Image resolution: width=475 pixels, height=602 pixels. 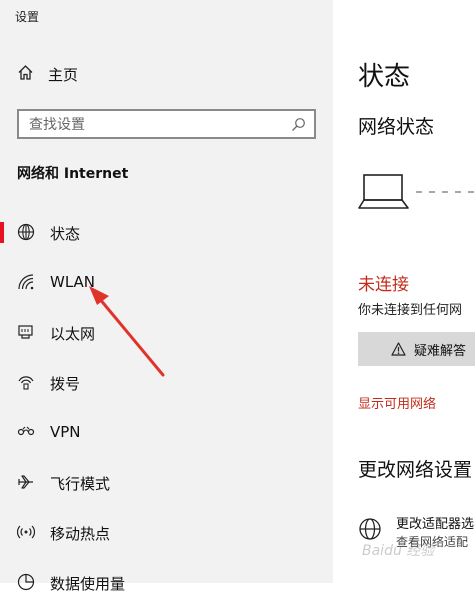 What do you see at coordinates (27, 17) in the screenshot?
I see `app-title: 设置` at bounding box center [27, 17].